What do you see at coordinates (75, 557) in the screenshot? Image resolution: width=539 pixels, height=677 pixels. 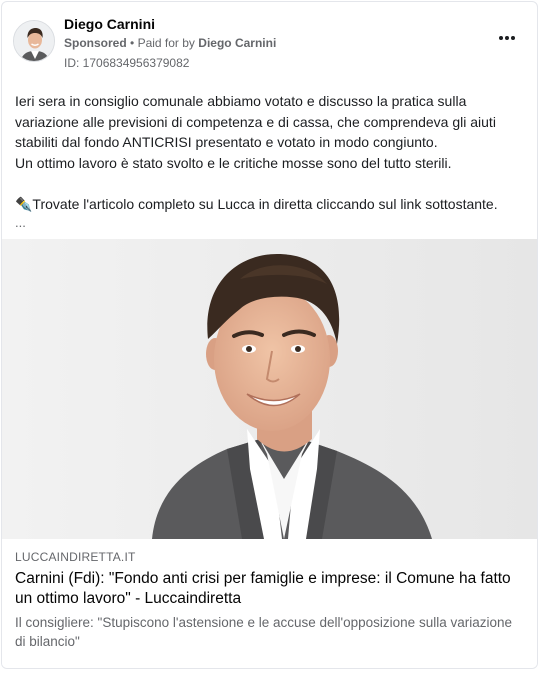 I see `link-domain: LUCCAINDIRETTA.IT` at bounding box center [75, 557].